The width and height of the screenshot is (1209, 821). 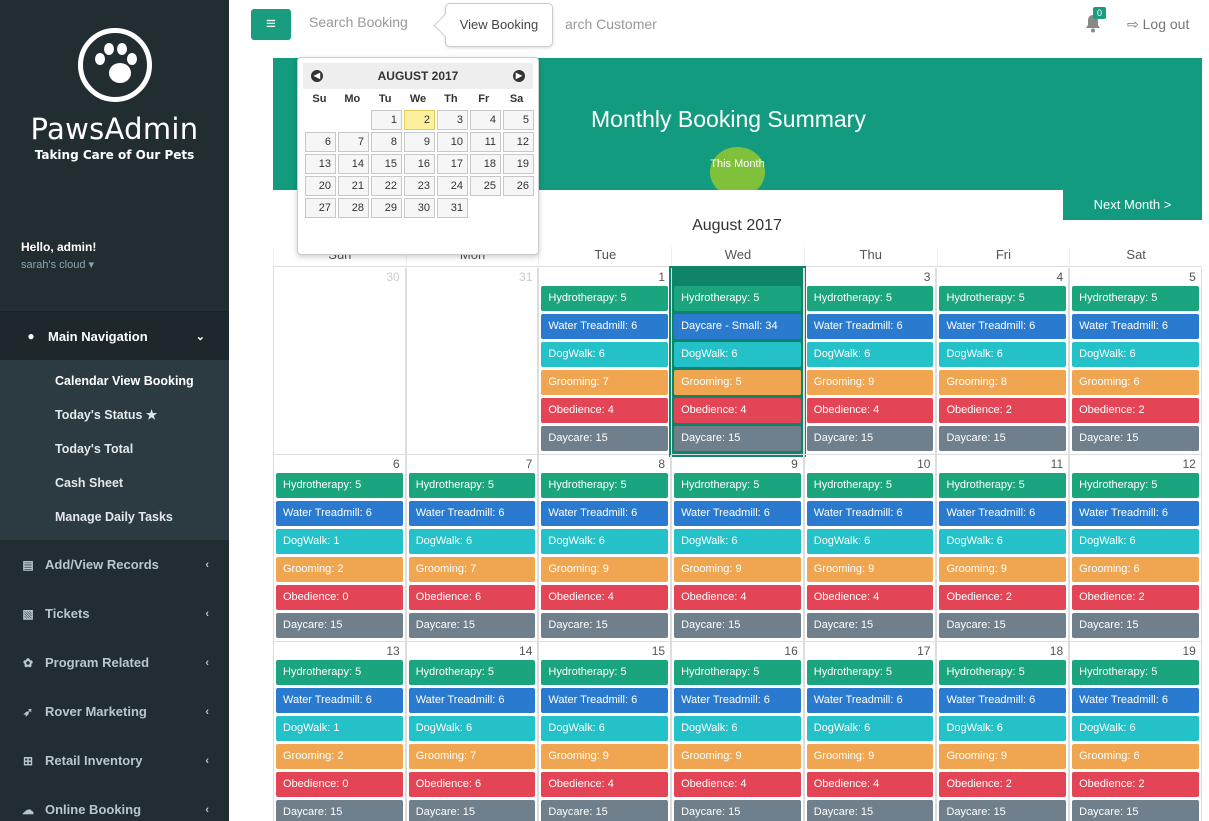 What do you see at coordinates (472, 756) in the screenshot?
I see `booking-event: Grooming: 7` at bounding box center [472, 756].